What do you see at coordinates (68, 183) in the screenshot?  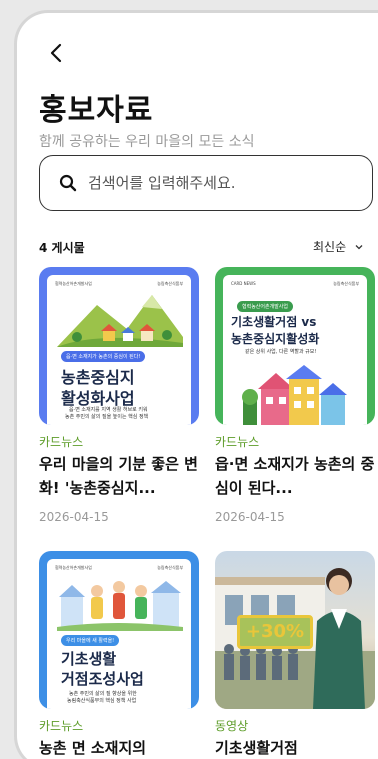 I see `search-icon` at bounding box center [68, 183].